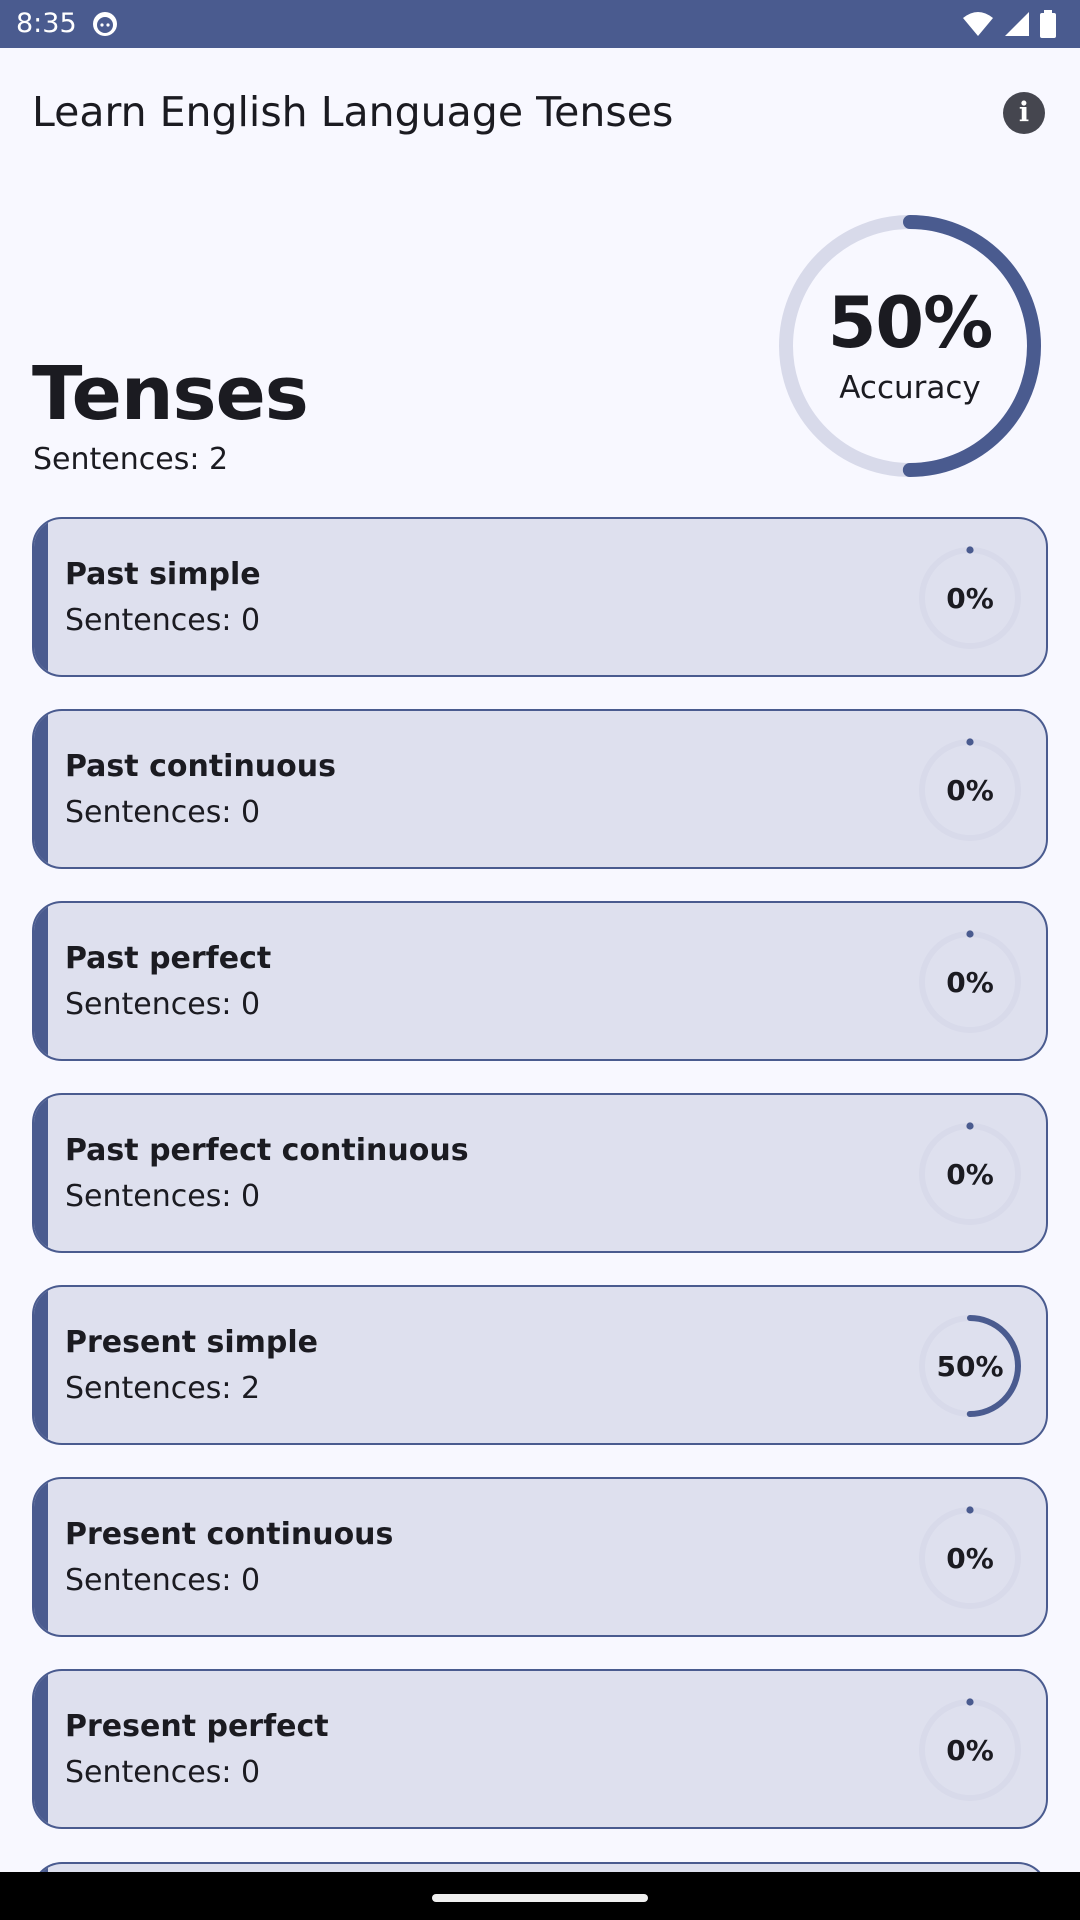 This screenshot has height=1920, width=1080. I want to click on accuracy-label: Accuracy, so click(910, 388).